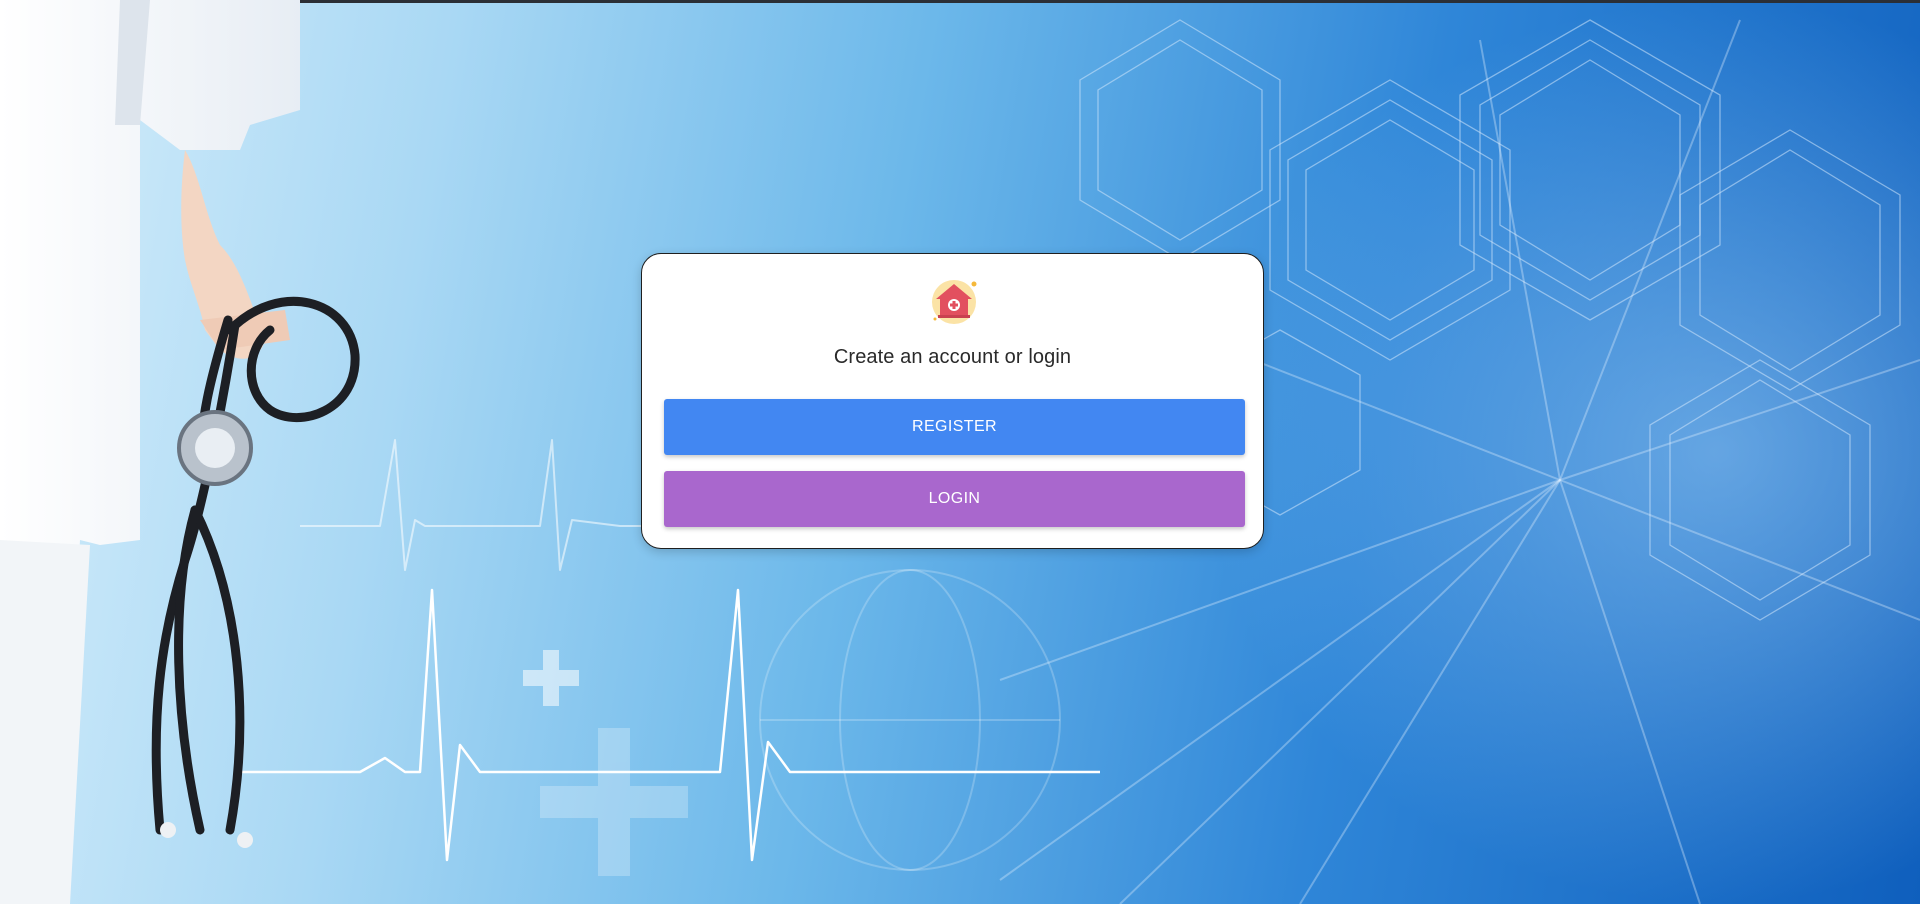  What do you see at coordinates (952, 357) in the screenshot?
I see `page-title: Create an account or login` at bounding box center [952, 357].